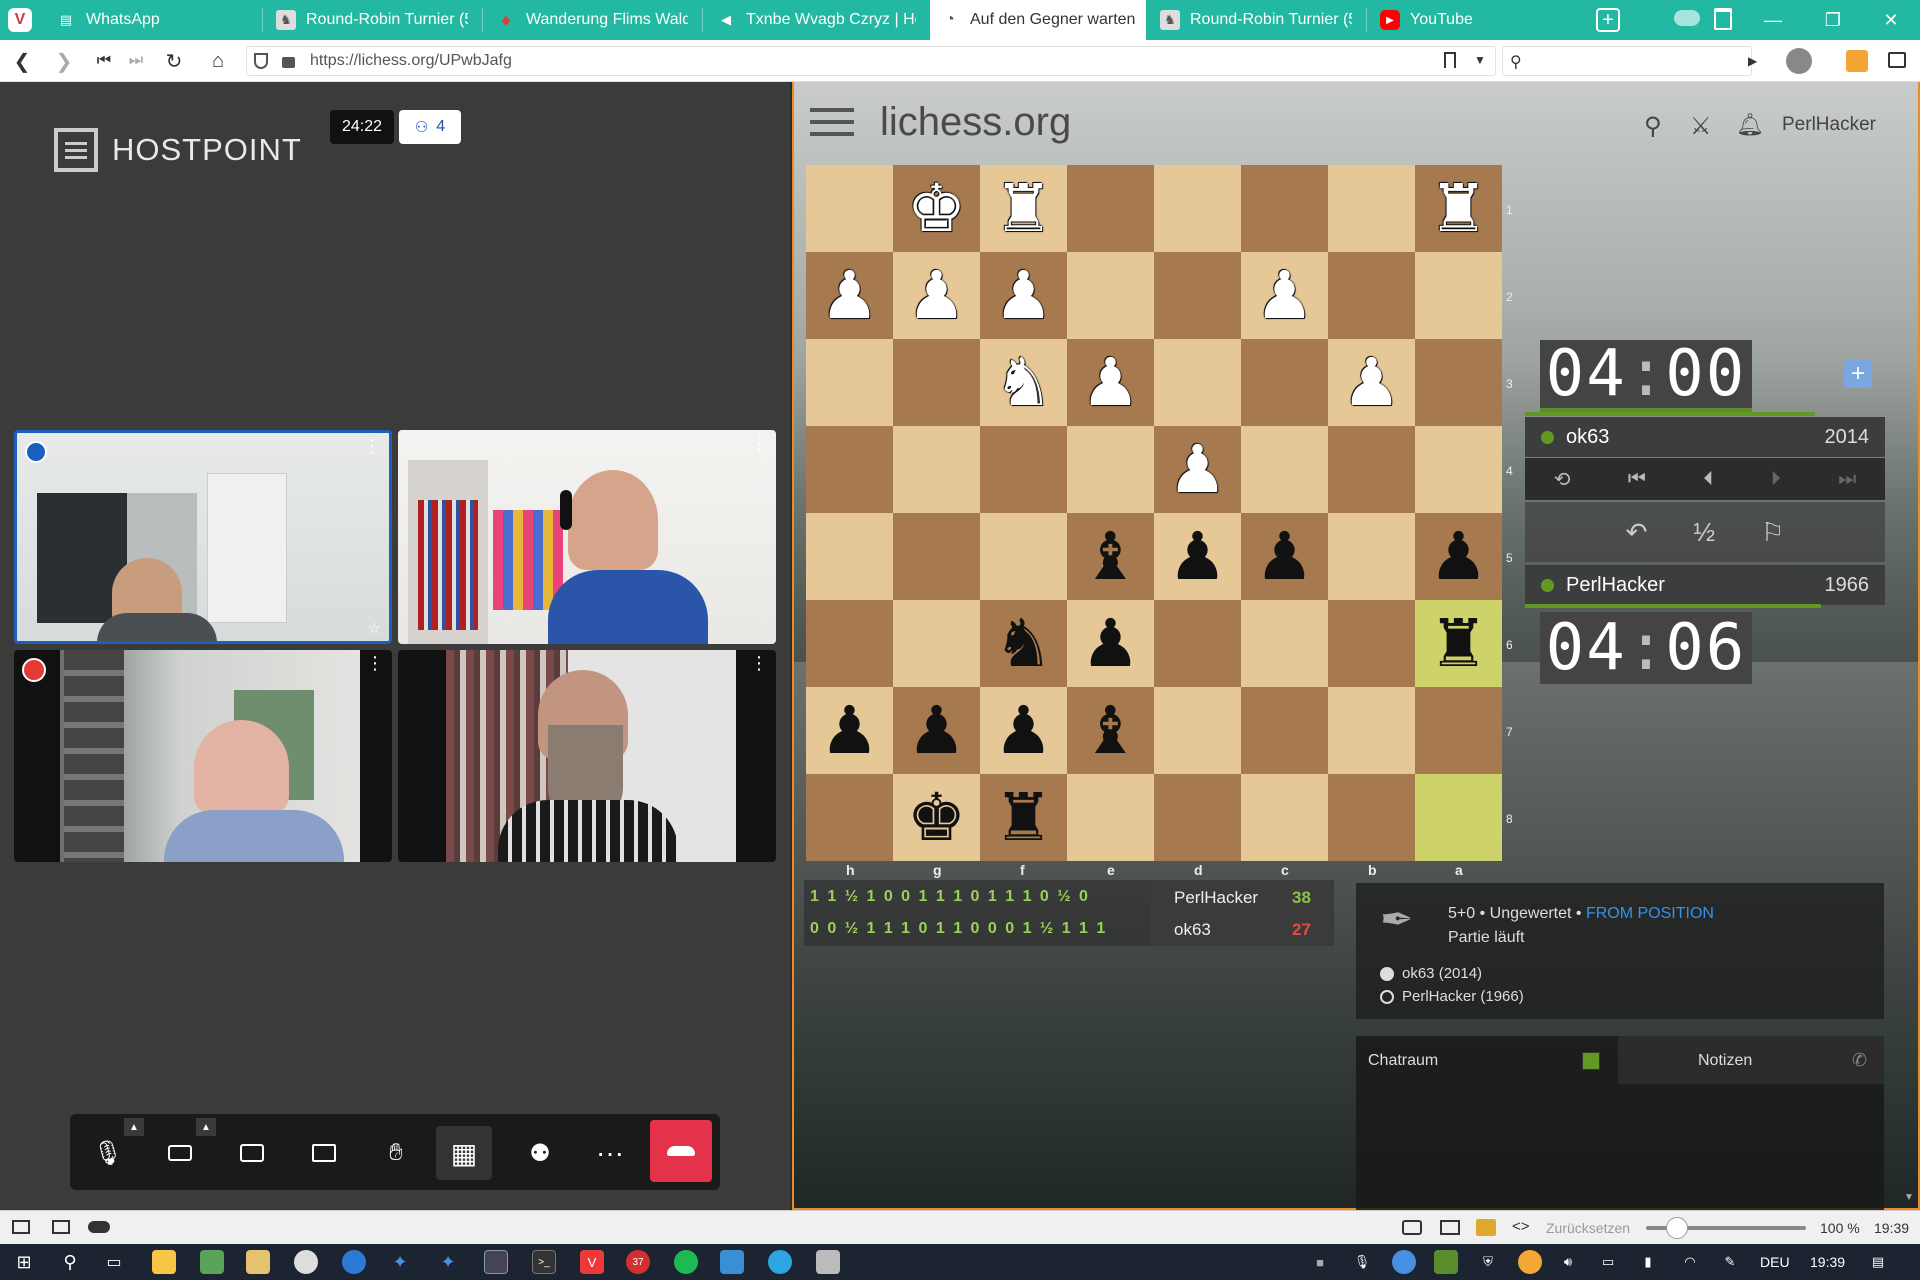 This screenshot has width=1920, height=1280. I want to click on board-square-f1: ♜, so click(1023, 208).